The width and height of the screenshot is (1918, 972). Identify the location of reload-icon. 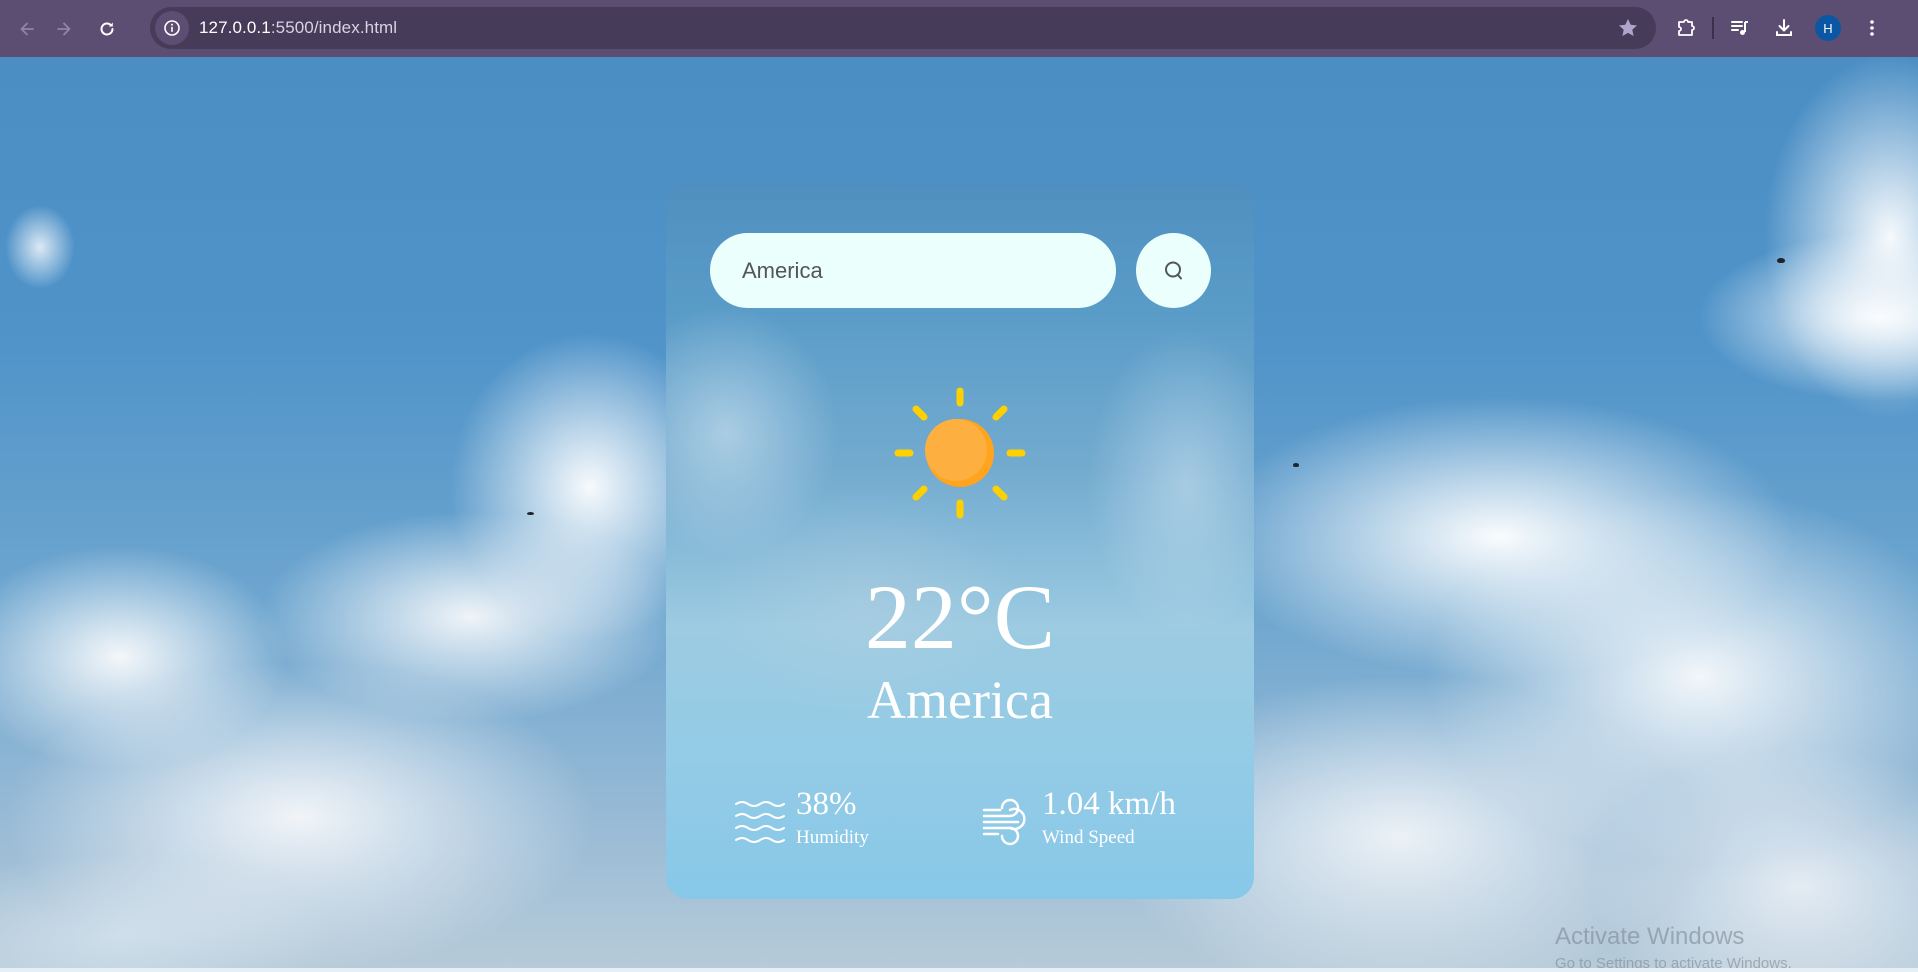
(107, 28).